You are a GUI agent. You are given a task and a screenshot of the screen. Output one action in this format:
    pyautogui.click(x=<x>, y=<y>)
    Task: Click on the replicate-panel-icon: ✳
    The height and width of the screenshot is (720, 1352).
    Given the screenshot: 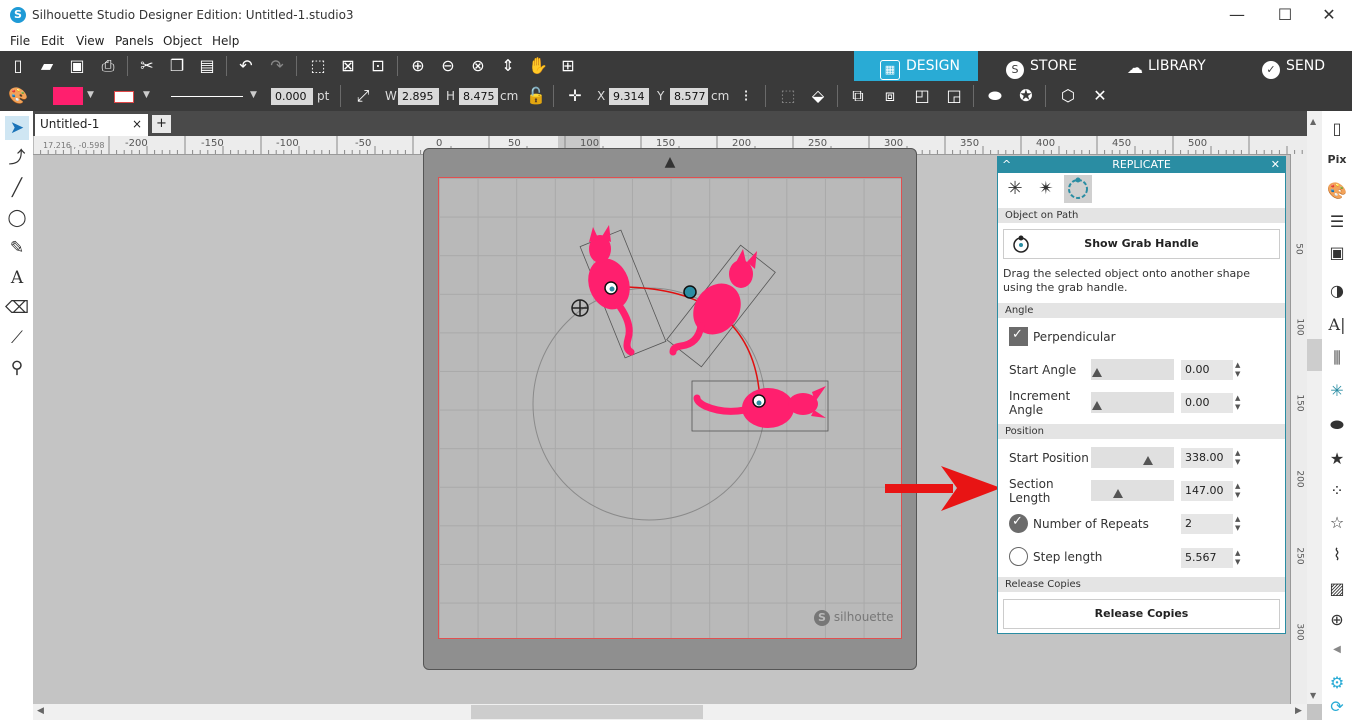 What is the action you would take?
    pyautogui.click(x=1337, y=391)
    